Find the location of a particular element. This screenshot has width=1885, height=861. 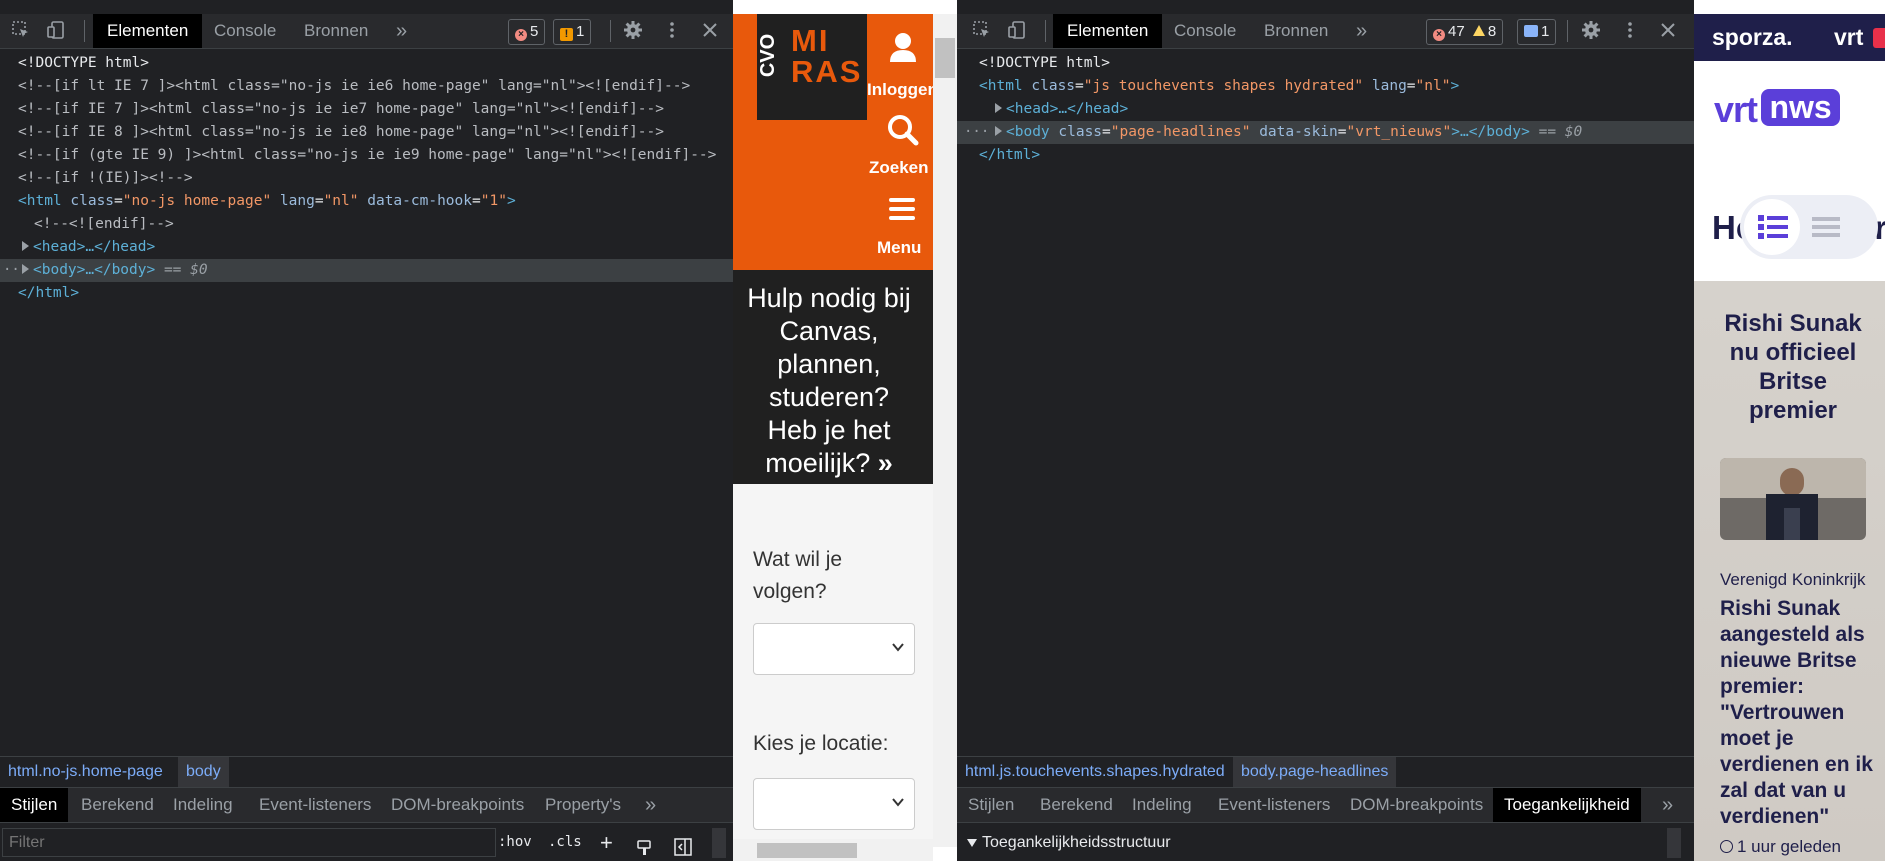

accessibility-tree-label: Toegankelijkheidsstructuur is located at coordinates (1076, 842).